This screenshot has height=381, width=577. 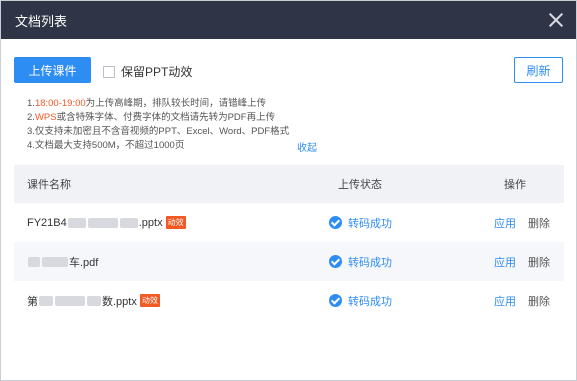 What do you see at coordinates (45, 117) in the screenshot?
I see `note-2-wps: WPS` at bounding box center [45, 117].